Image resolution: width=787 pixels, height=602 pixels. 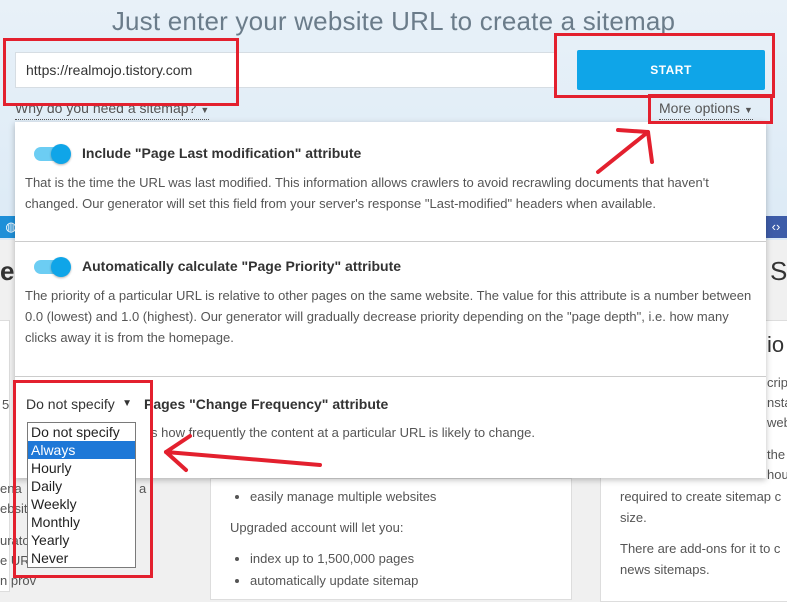 I want to click on arrow-line-more-options, so click(x=623, y=152).